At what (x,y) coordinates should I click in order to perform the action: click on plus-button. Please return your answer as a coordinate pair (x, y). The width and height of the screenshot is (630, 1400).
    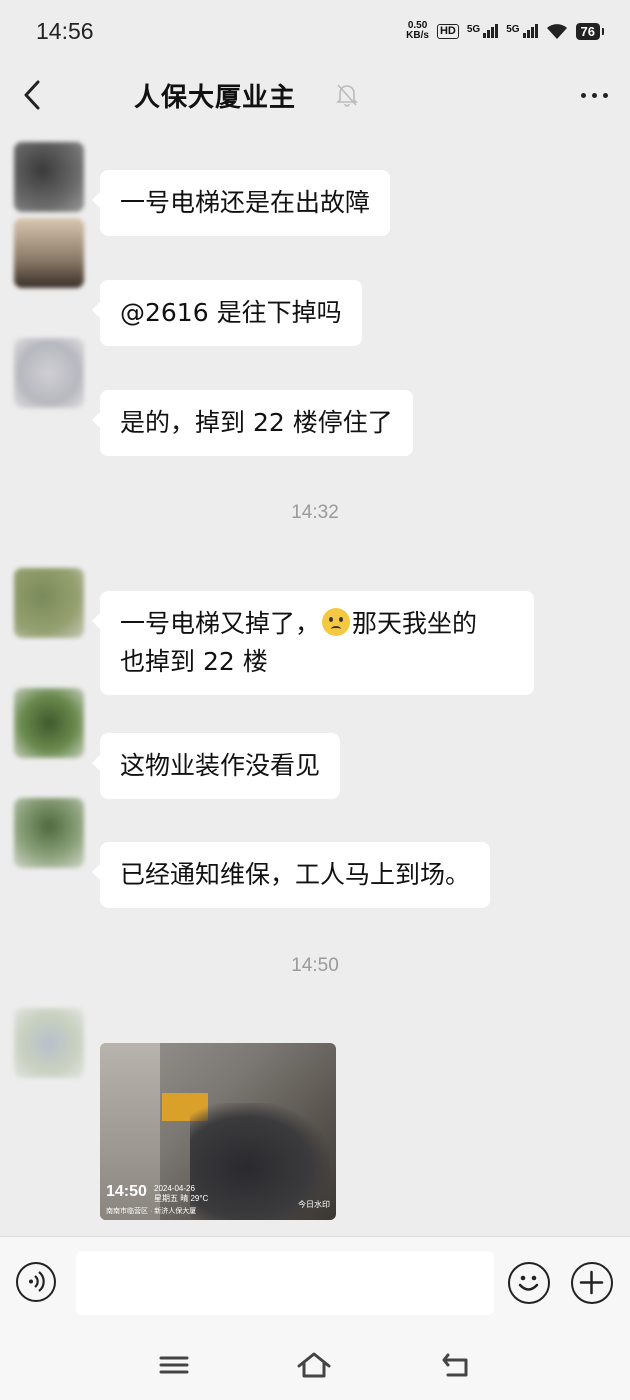
    Looking at the image, I should click on (592, 1283).